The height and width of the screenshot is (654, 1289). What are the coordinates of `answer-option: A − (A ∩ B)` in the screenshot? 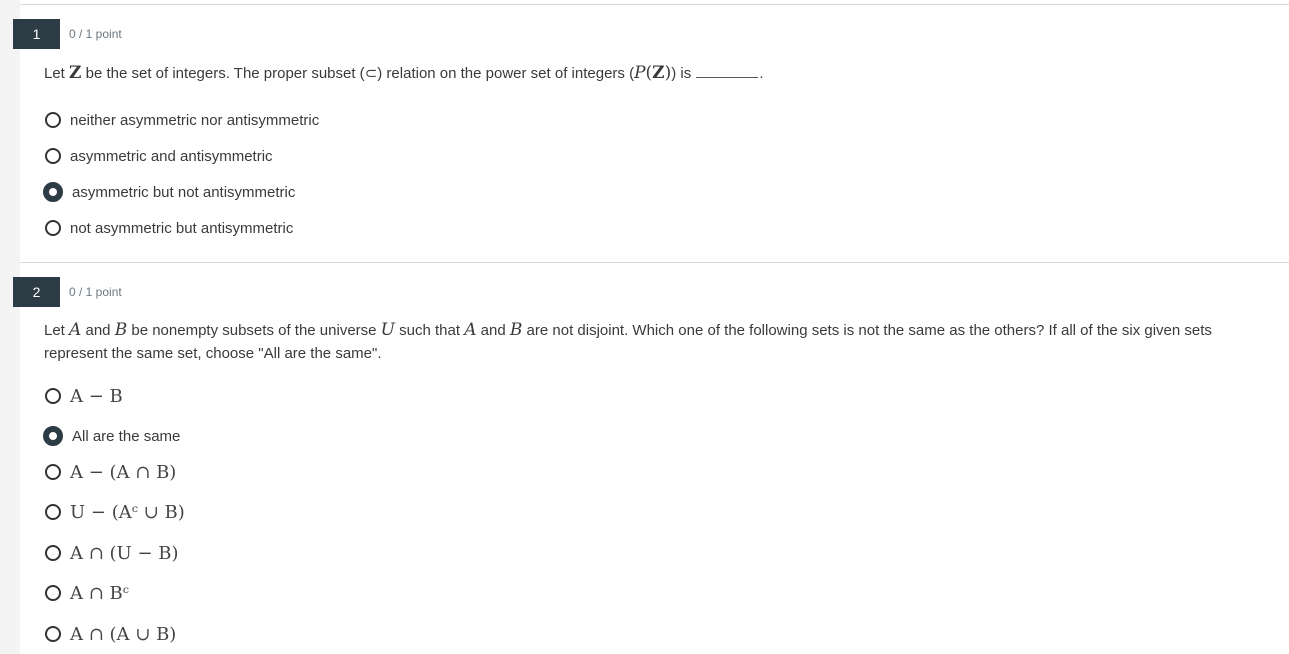 It's located at (110, 472).